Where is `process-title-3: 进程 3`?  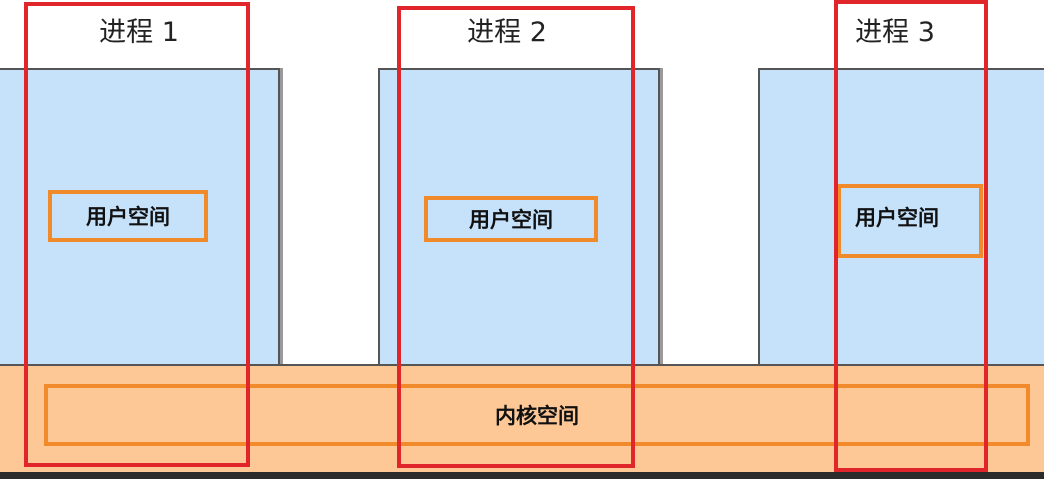 process-title-3: 进程 3 is located at coordinates (895, 32).